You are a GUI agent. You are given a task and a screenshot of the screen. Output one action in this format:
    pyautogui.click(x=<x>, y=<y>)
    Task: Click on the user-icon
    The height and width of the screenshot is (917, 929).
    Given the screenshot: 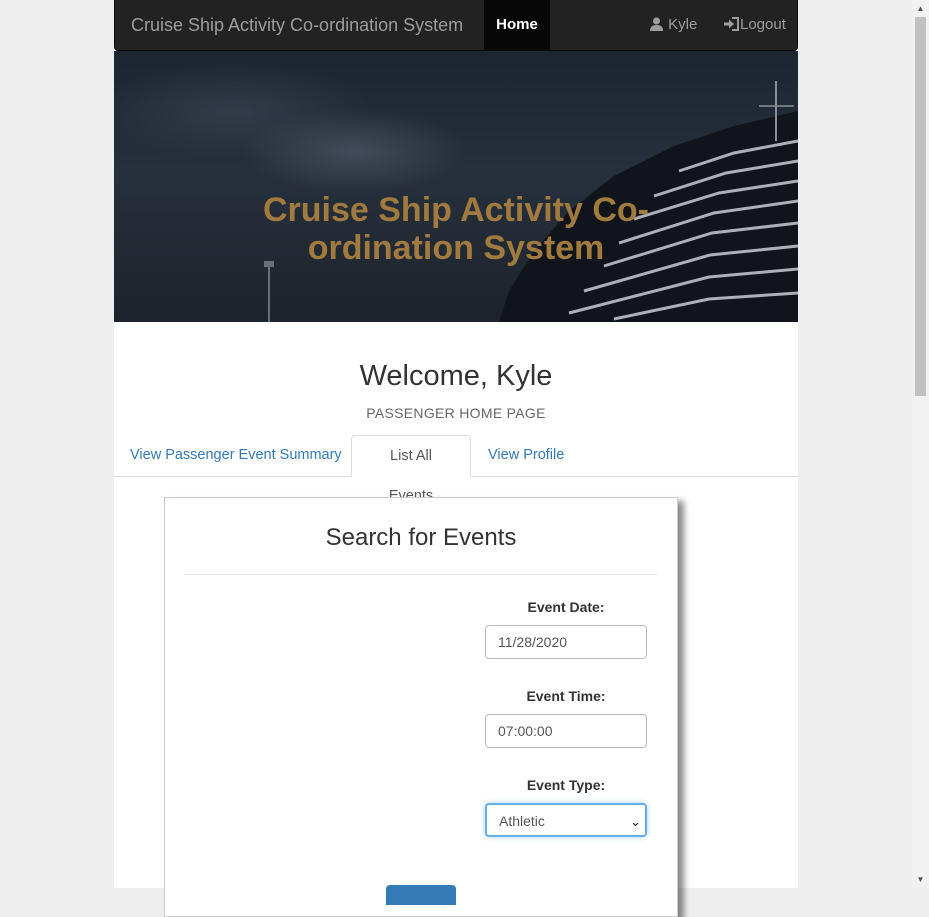 What is the action you would take?
    pyautogui.click(x=656, y=24)
    